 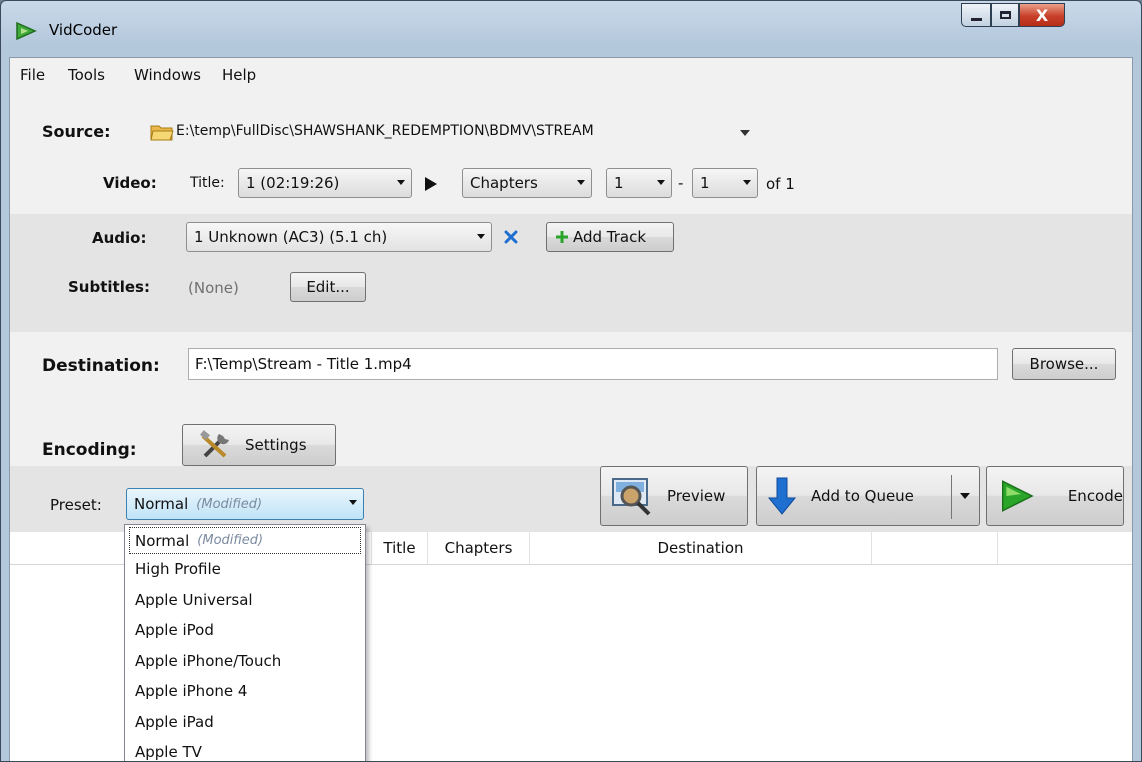 I want to click on add-track-label: Add Track, so click(x=610, y=237).